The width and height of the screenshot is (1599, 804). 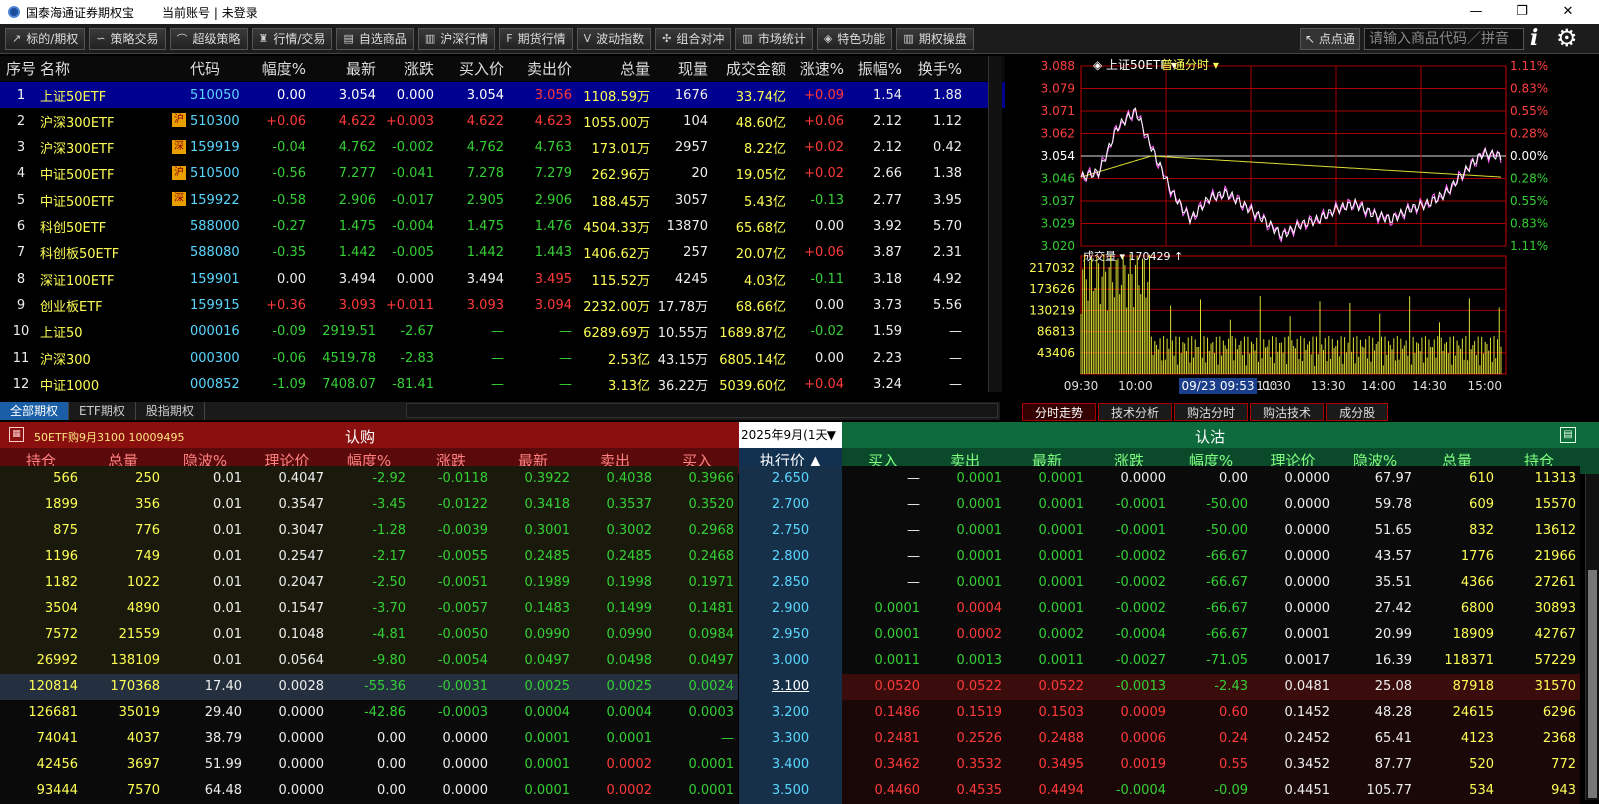 I want to click on toolbar-button-4: ▤ 自选商品, so click(x=375, y=38).